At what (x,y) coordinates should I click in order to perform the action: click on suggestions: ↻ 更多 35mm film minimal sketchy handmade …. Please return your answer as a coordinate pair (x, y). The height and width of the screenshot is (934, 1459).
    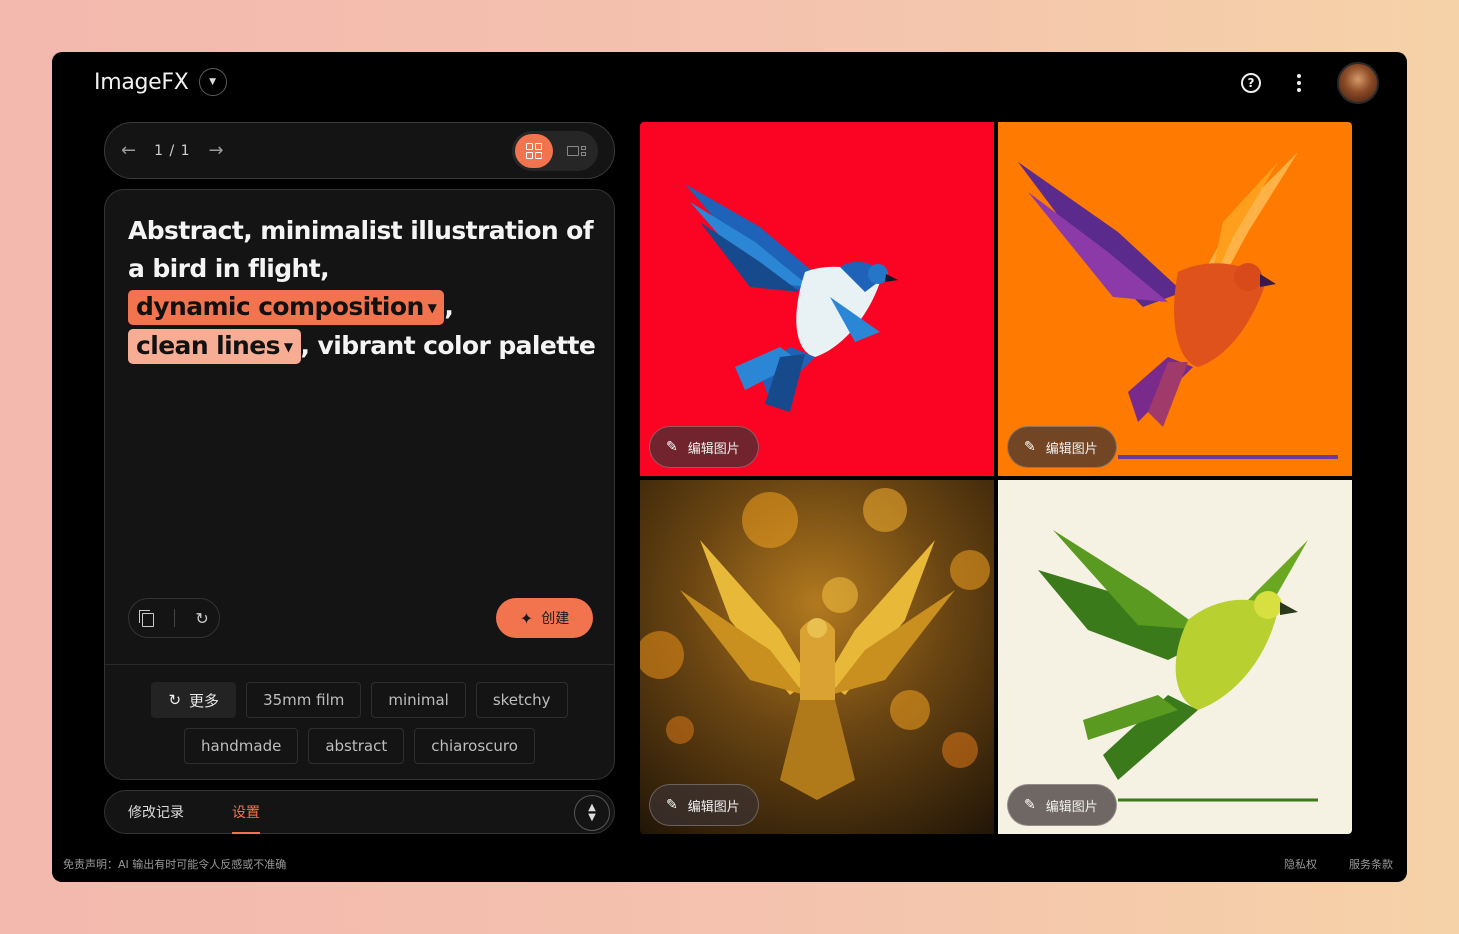
    Looking at the image, I should click on (359, 721).